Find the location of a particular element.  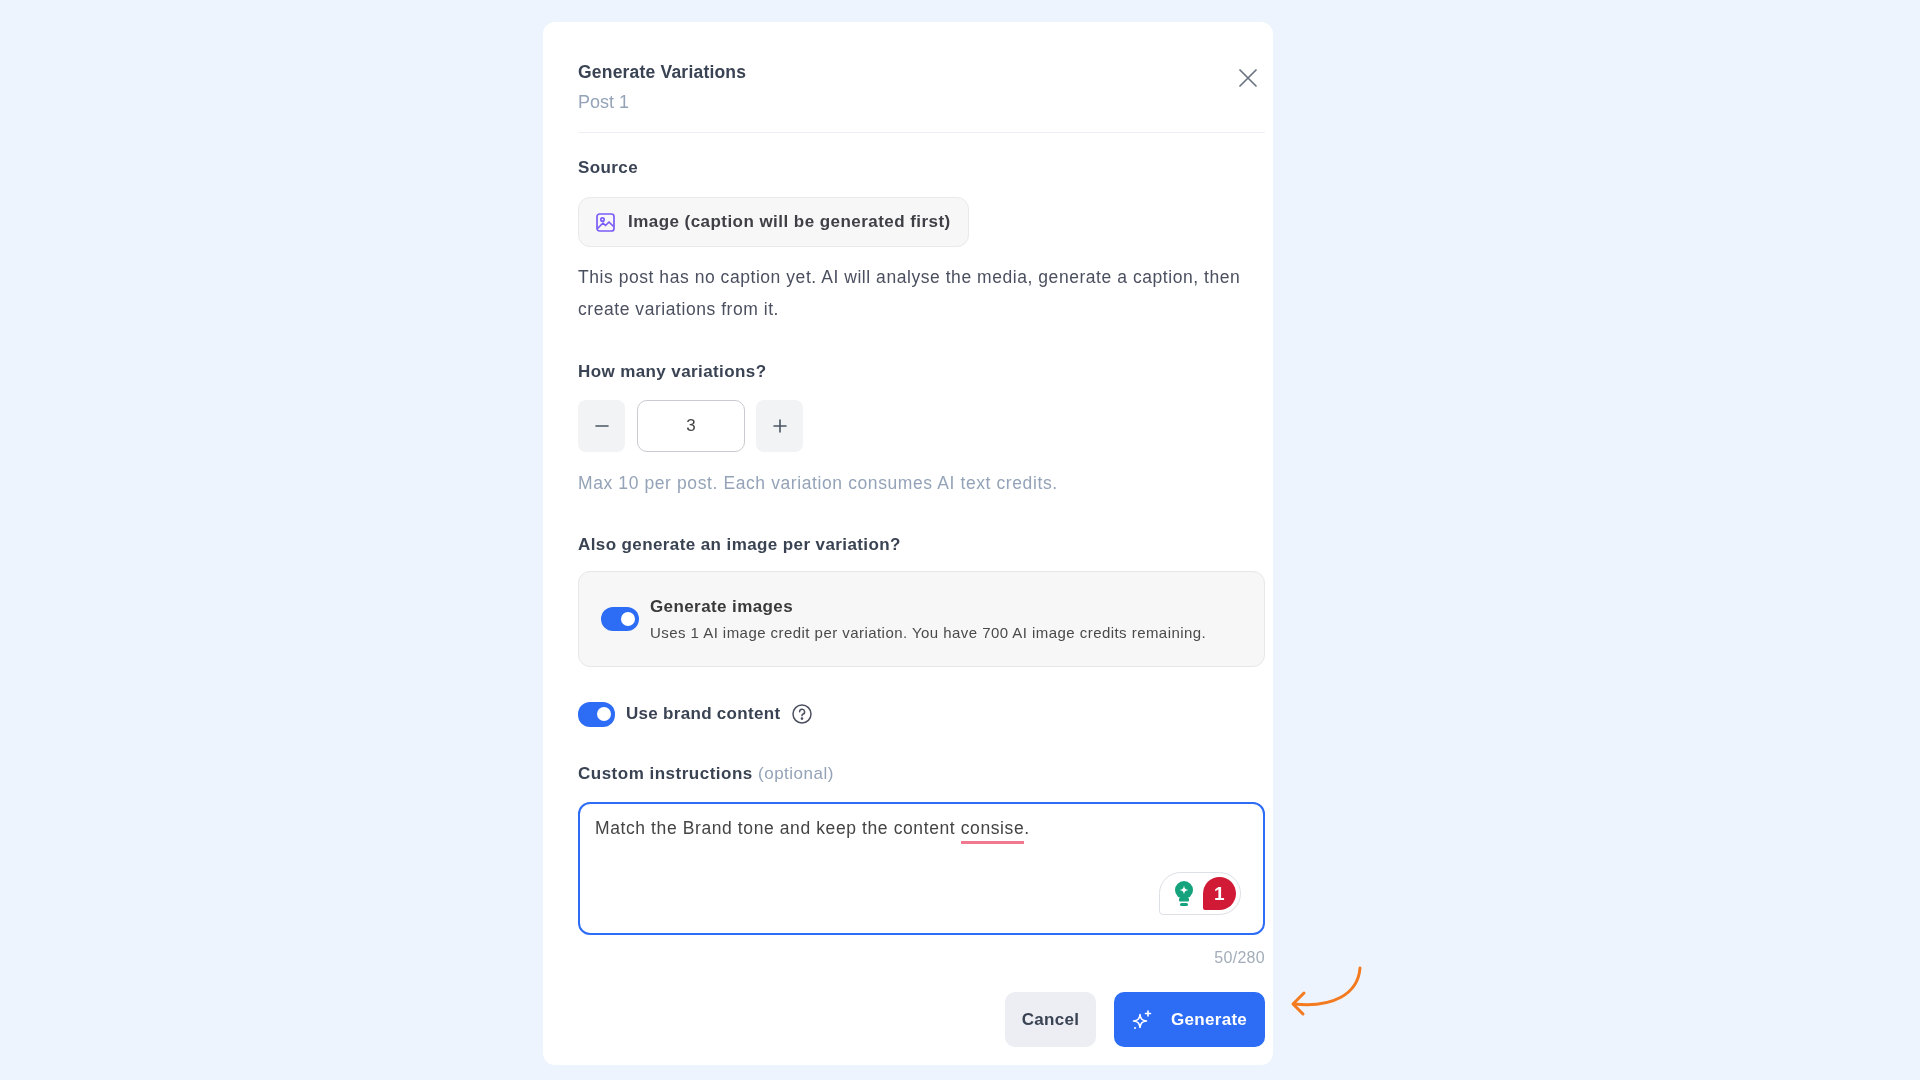

writing-assistant-button: 1 is located at coordinates (1200, 893).